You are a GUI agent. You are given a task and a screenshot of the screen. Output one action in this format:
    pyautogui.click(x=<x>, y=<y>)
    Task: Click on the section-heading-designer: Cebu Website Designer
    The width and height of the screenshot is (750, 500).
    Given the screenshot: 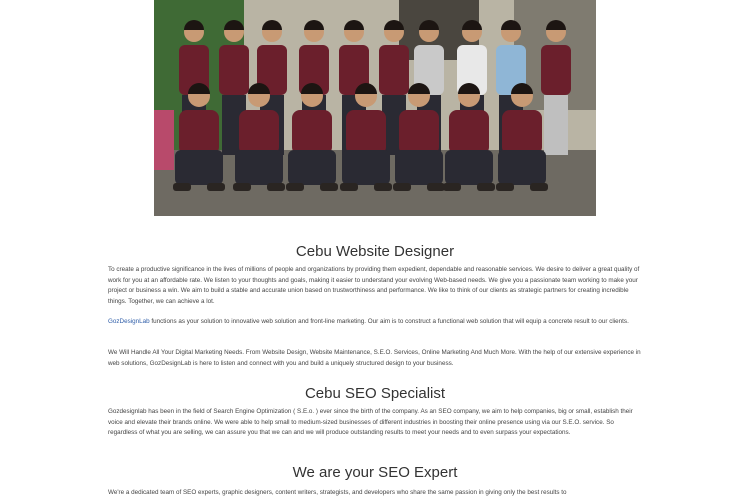 What is the action you would take?
    pyautogui.click(x=375, y=251)
    